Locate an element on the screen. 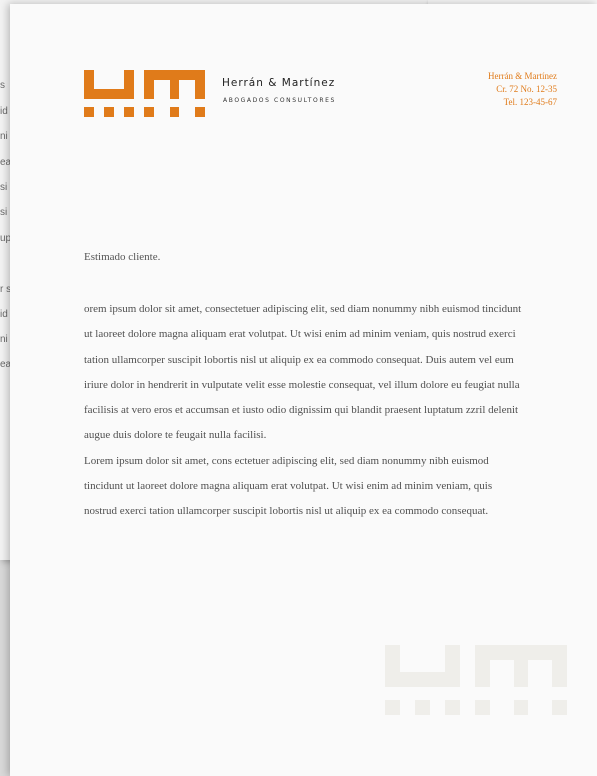  hm-logo-icon is located at coordinates (144, 93).